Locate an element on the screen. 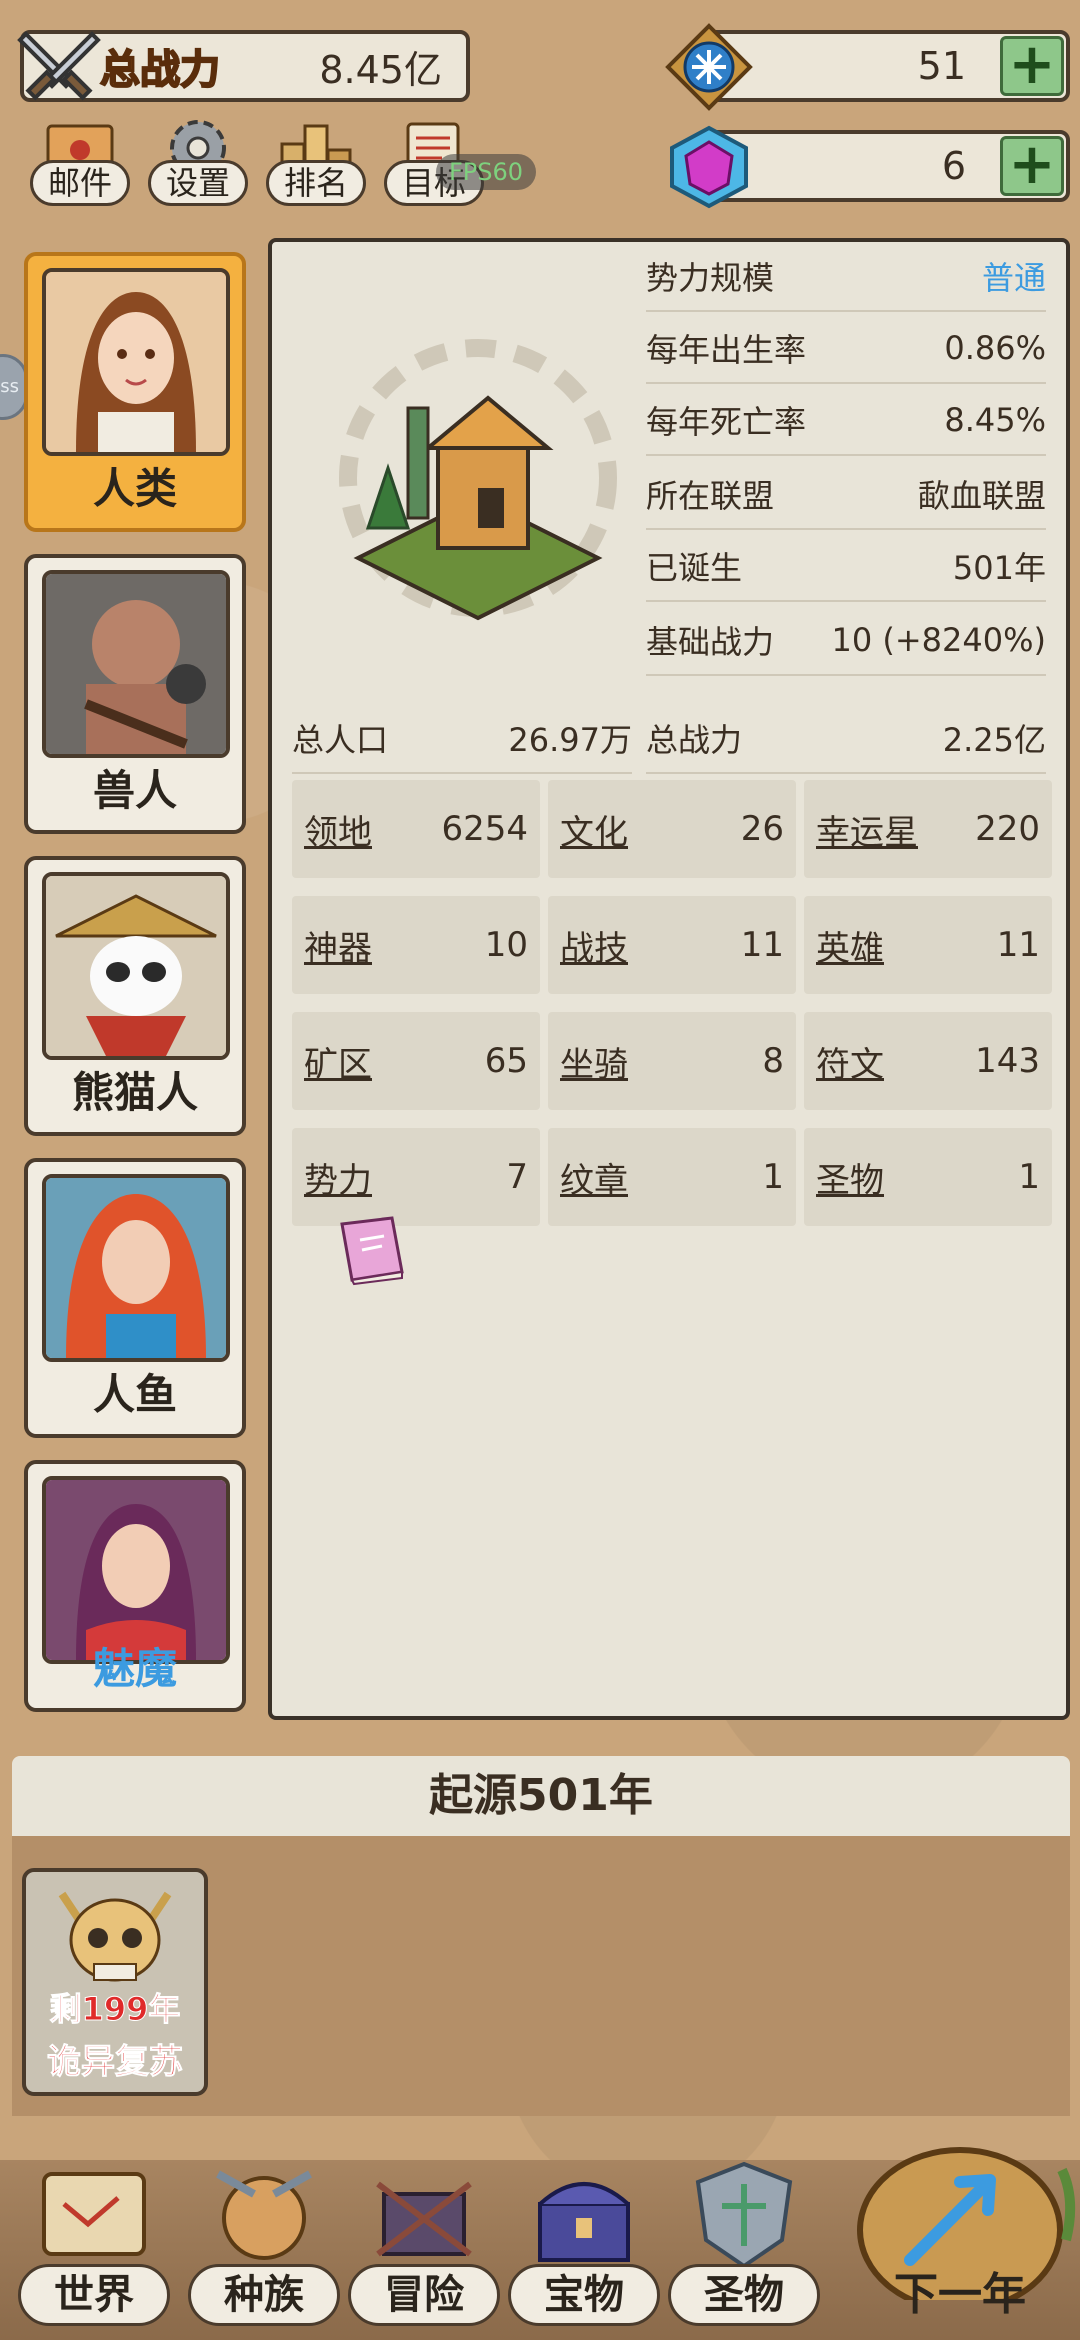 Image resolution: width=1080 pixels, height=2340 pixels. race-card-human: 人类 is located at coordinates (135, 392).